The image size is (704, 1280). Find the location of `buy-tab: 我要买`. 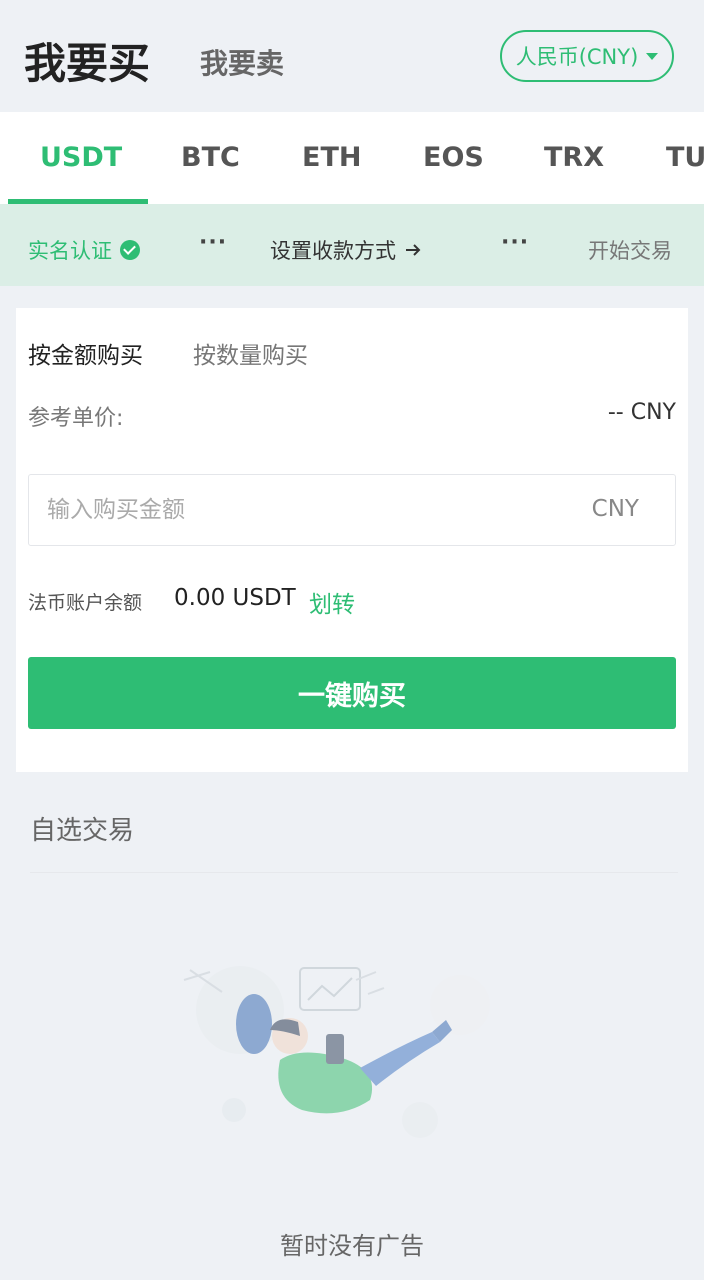

buy-tab: 我要买 is located at coordinates (87, 60).